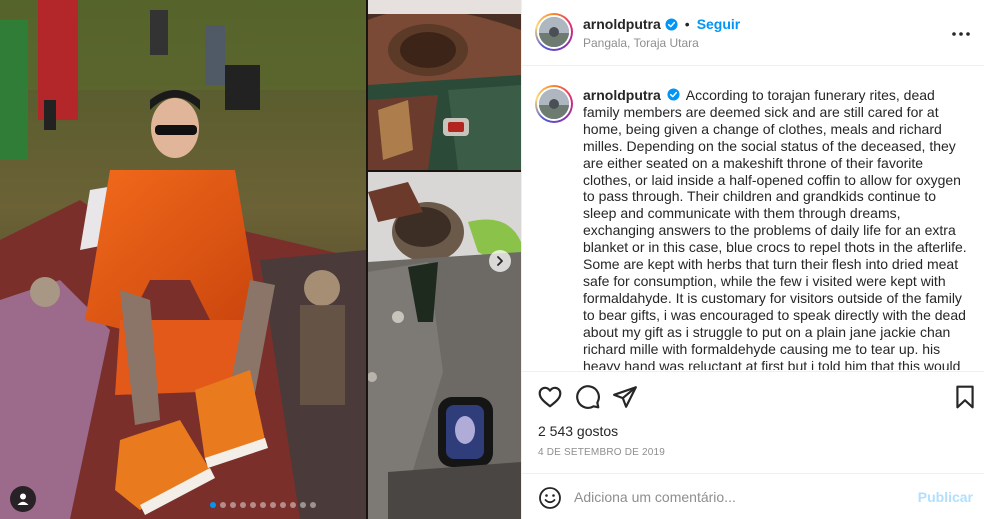 Image resolution: width=984 pixels, height=519 pixels. I want to click on carousel-next-button, so click(500, 261).